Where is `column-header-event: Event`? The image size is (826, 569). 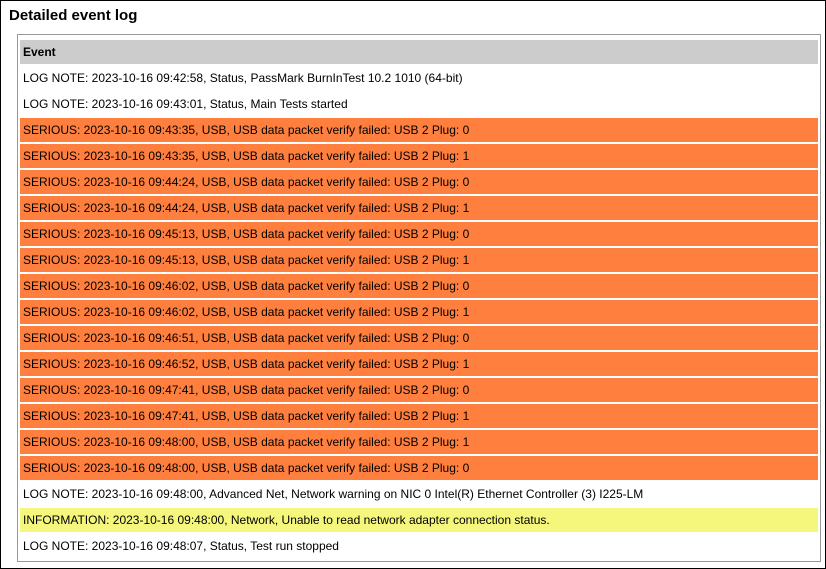 column-header-event: Event is located at coordinates (419, 52).